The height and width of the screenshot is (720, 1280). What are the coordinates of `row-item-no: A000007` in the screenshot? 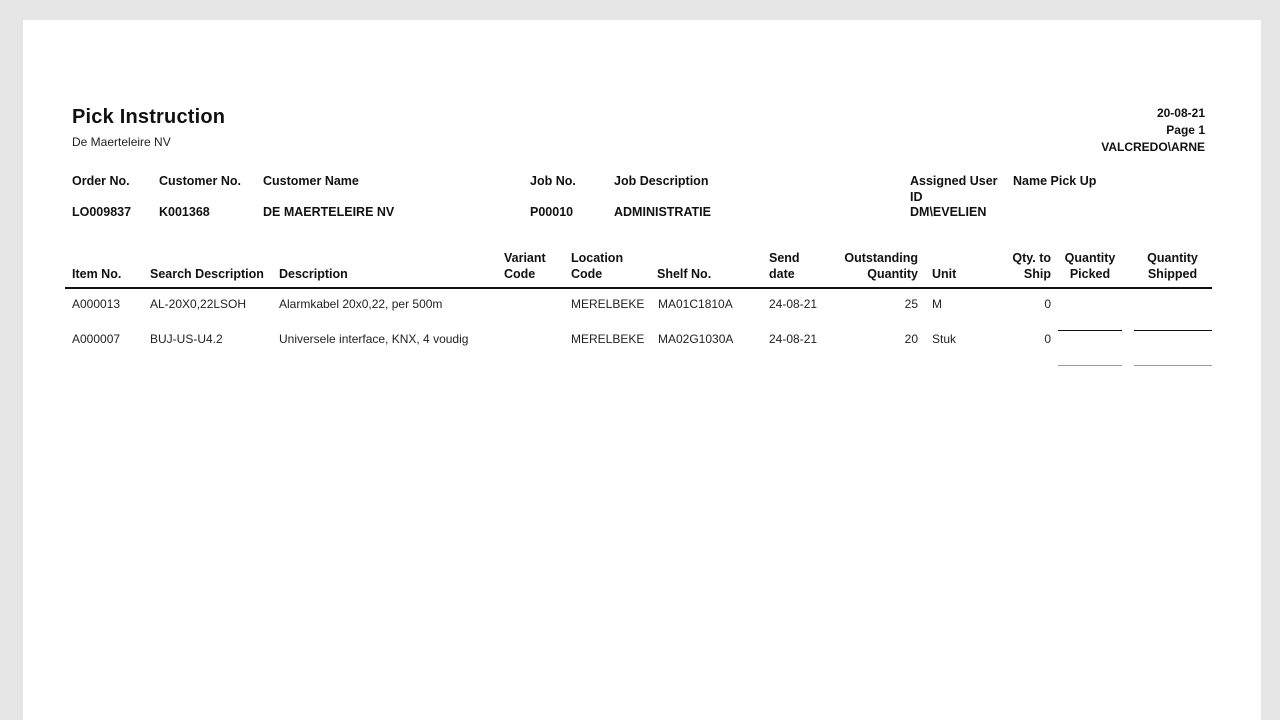 It's located at (96, 339).